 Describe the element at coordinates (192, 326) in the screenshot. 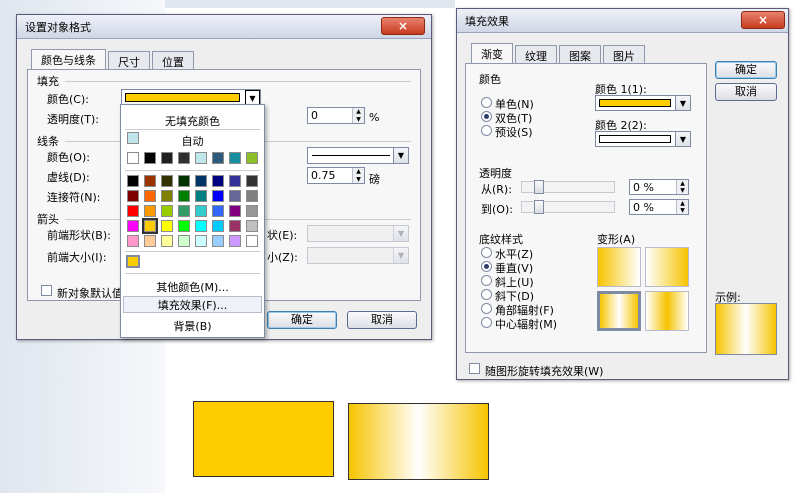

I see `background-option: 背景(B)` at that location.